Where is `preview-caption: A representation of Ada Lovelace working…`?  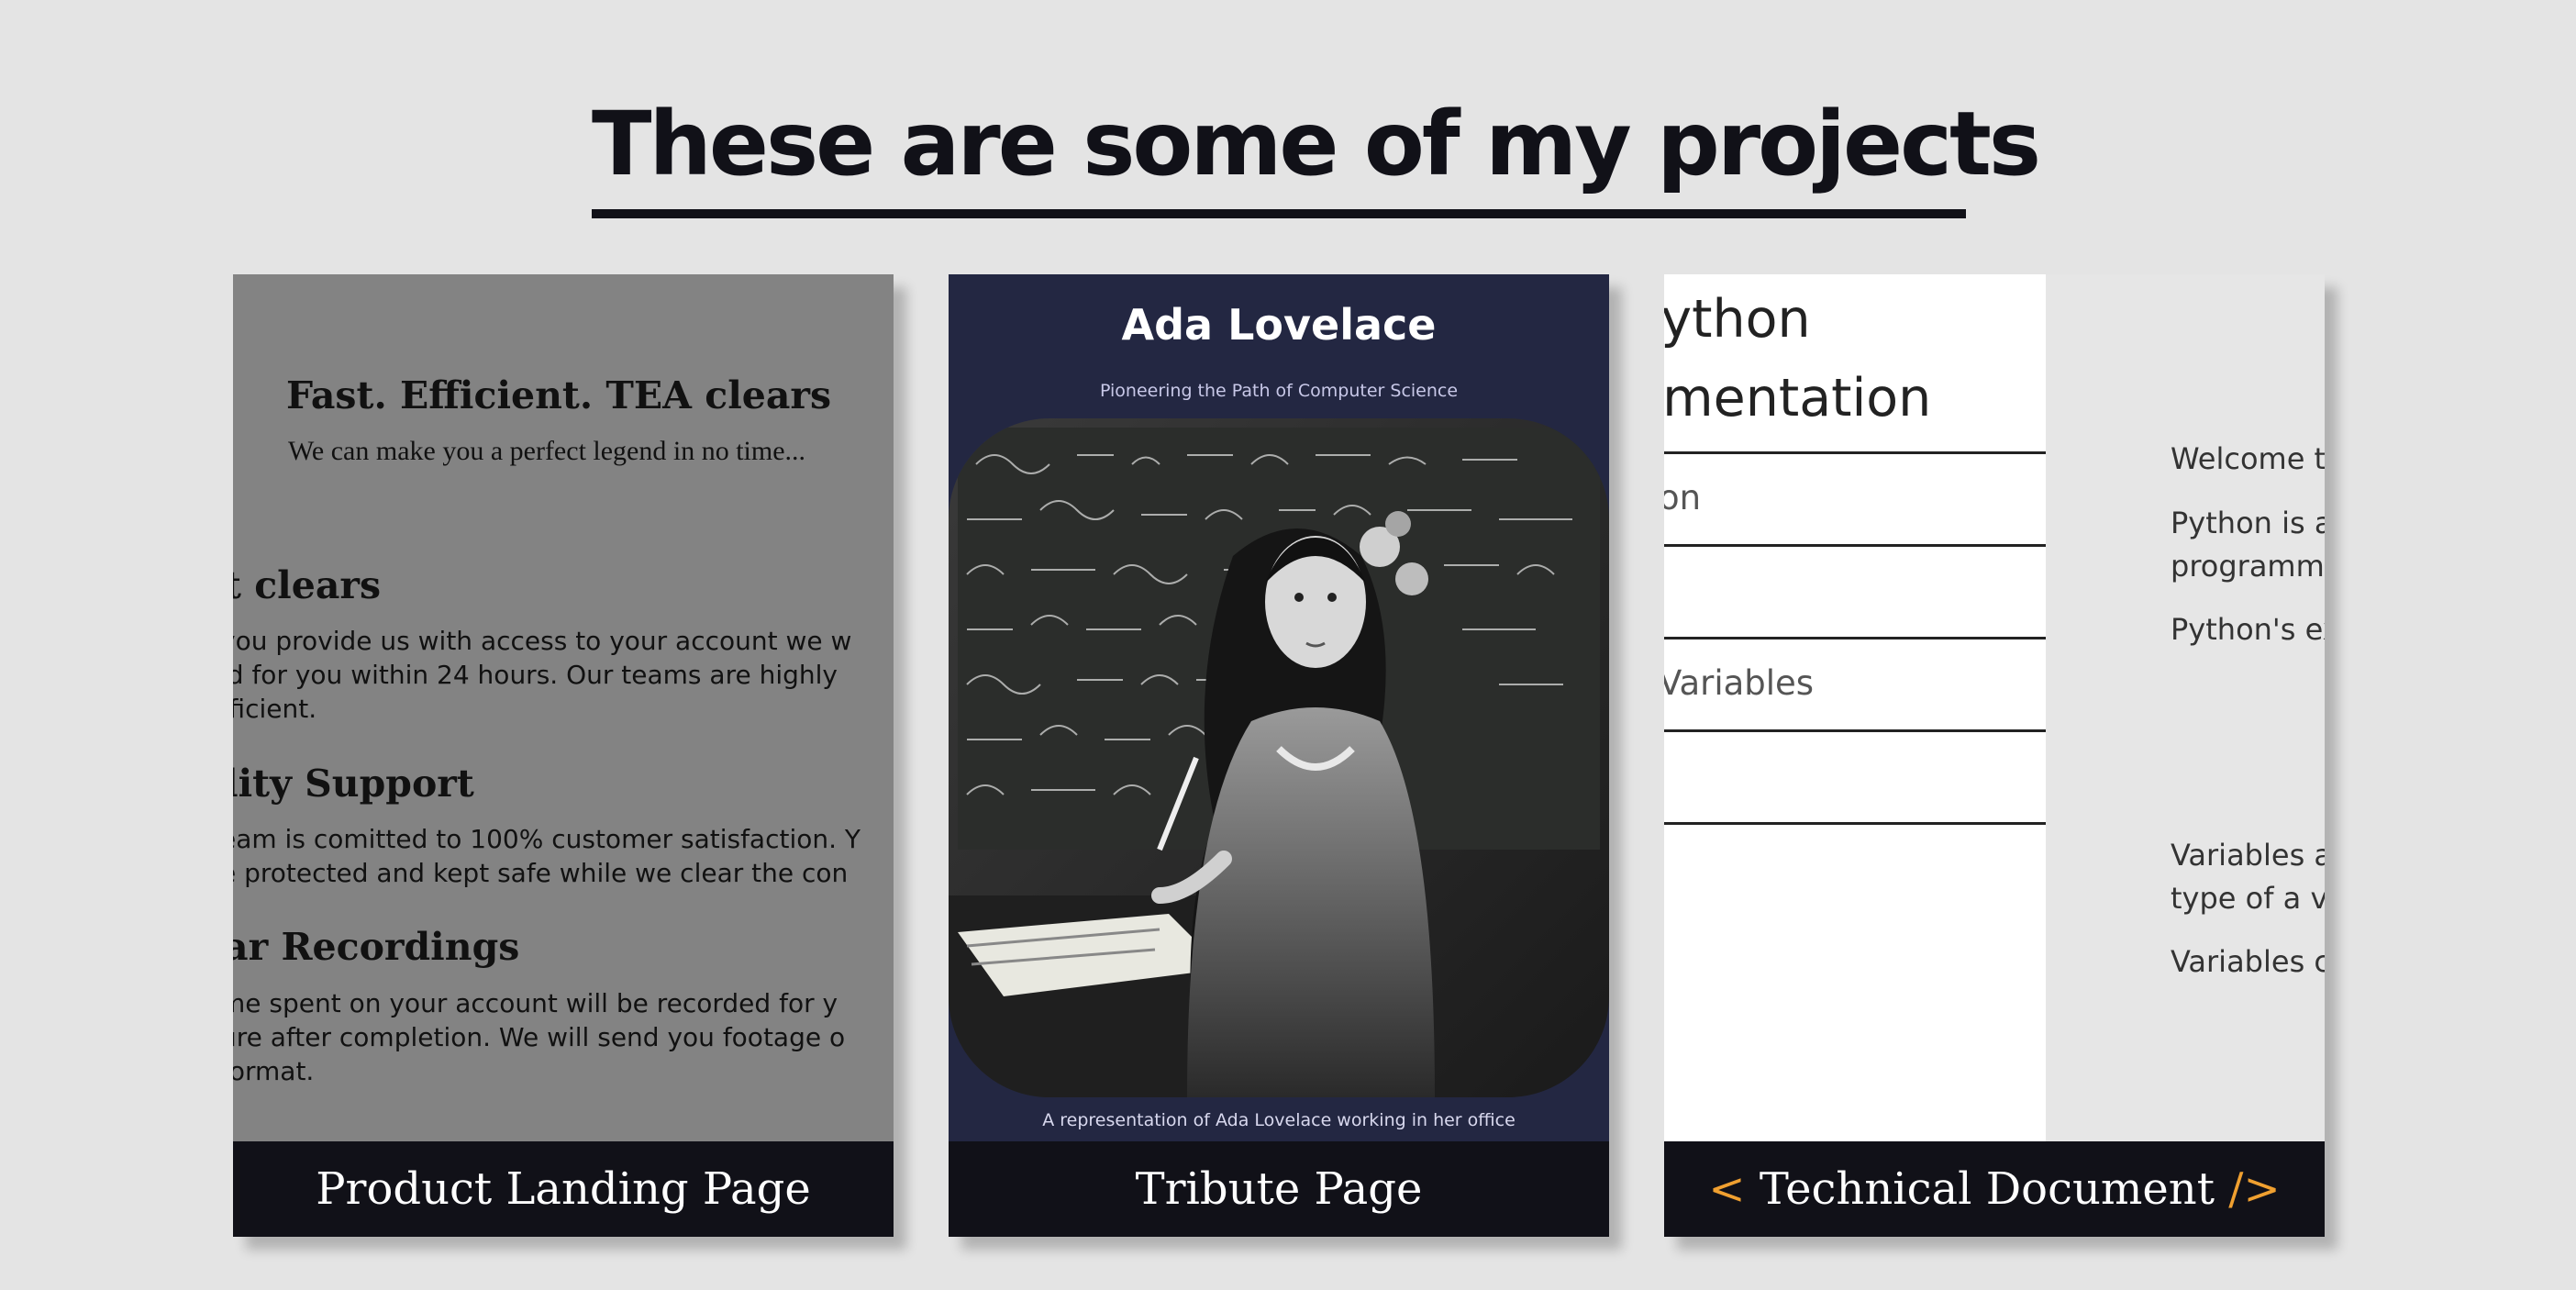 preview-caption: A representation of Ada Lovelace working… is located at coordinates (1279, 1120).